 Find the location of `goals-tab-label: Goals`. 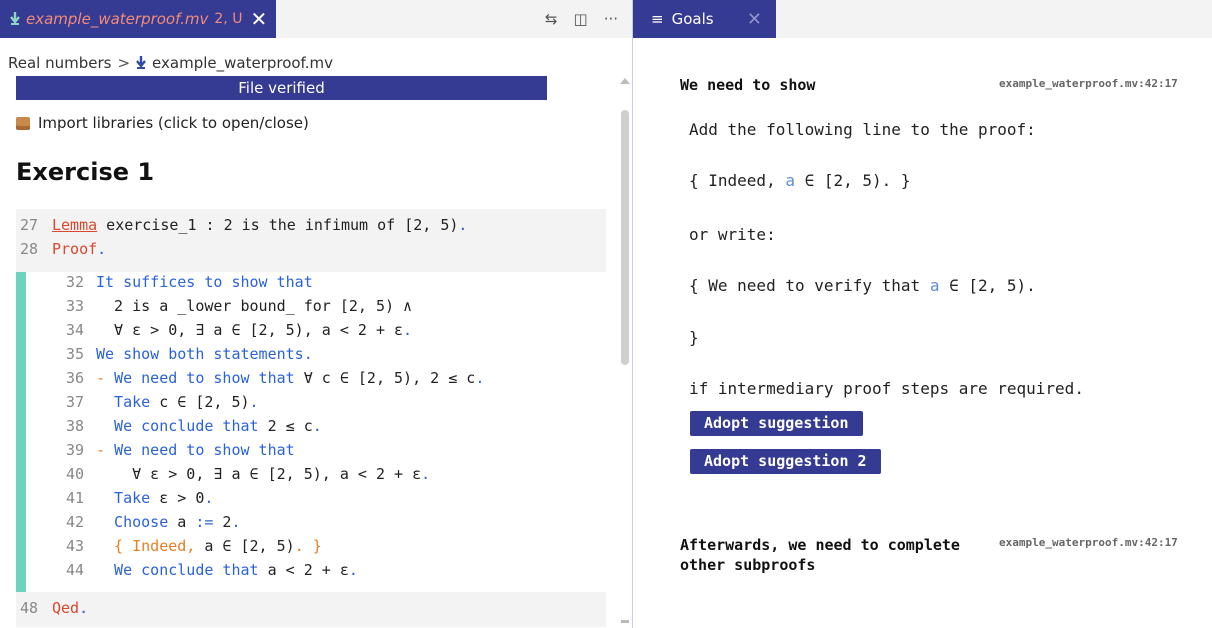

goals-tab-label: Goals is located at coordinates (692, 19).